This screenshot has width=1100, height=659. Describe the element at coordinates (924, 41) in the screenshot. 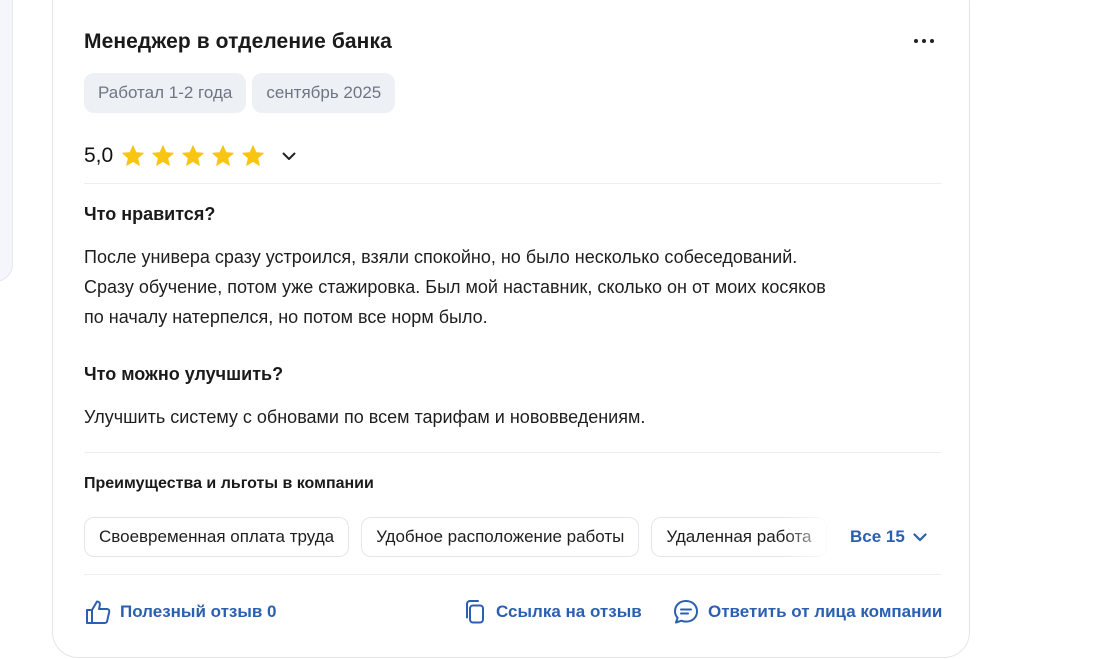

I see `more-menu-button` at that location.